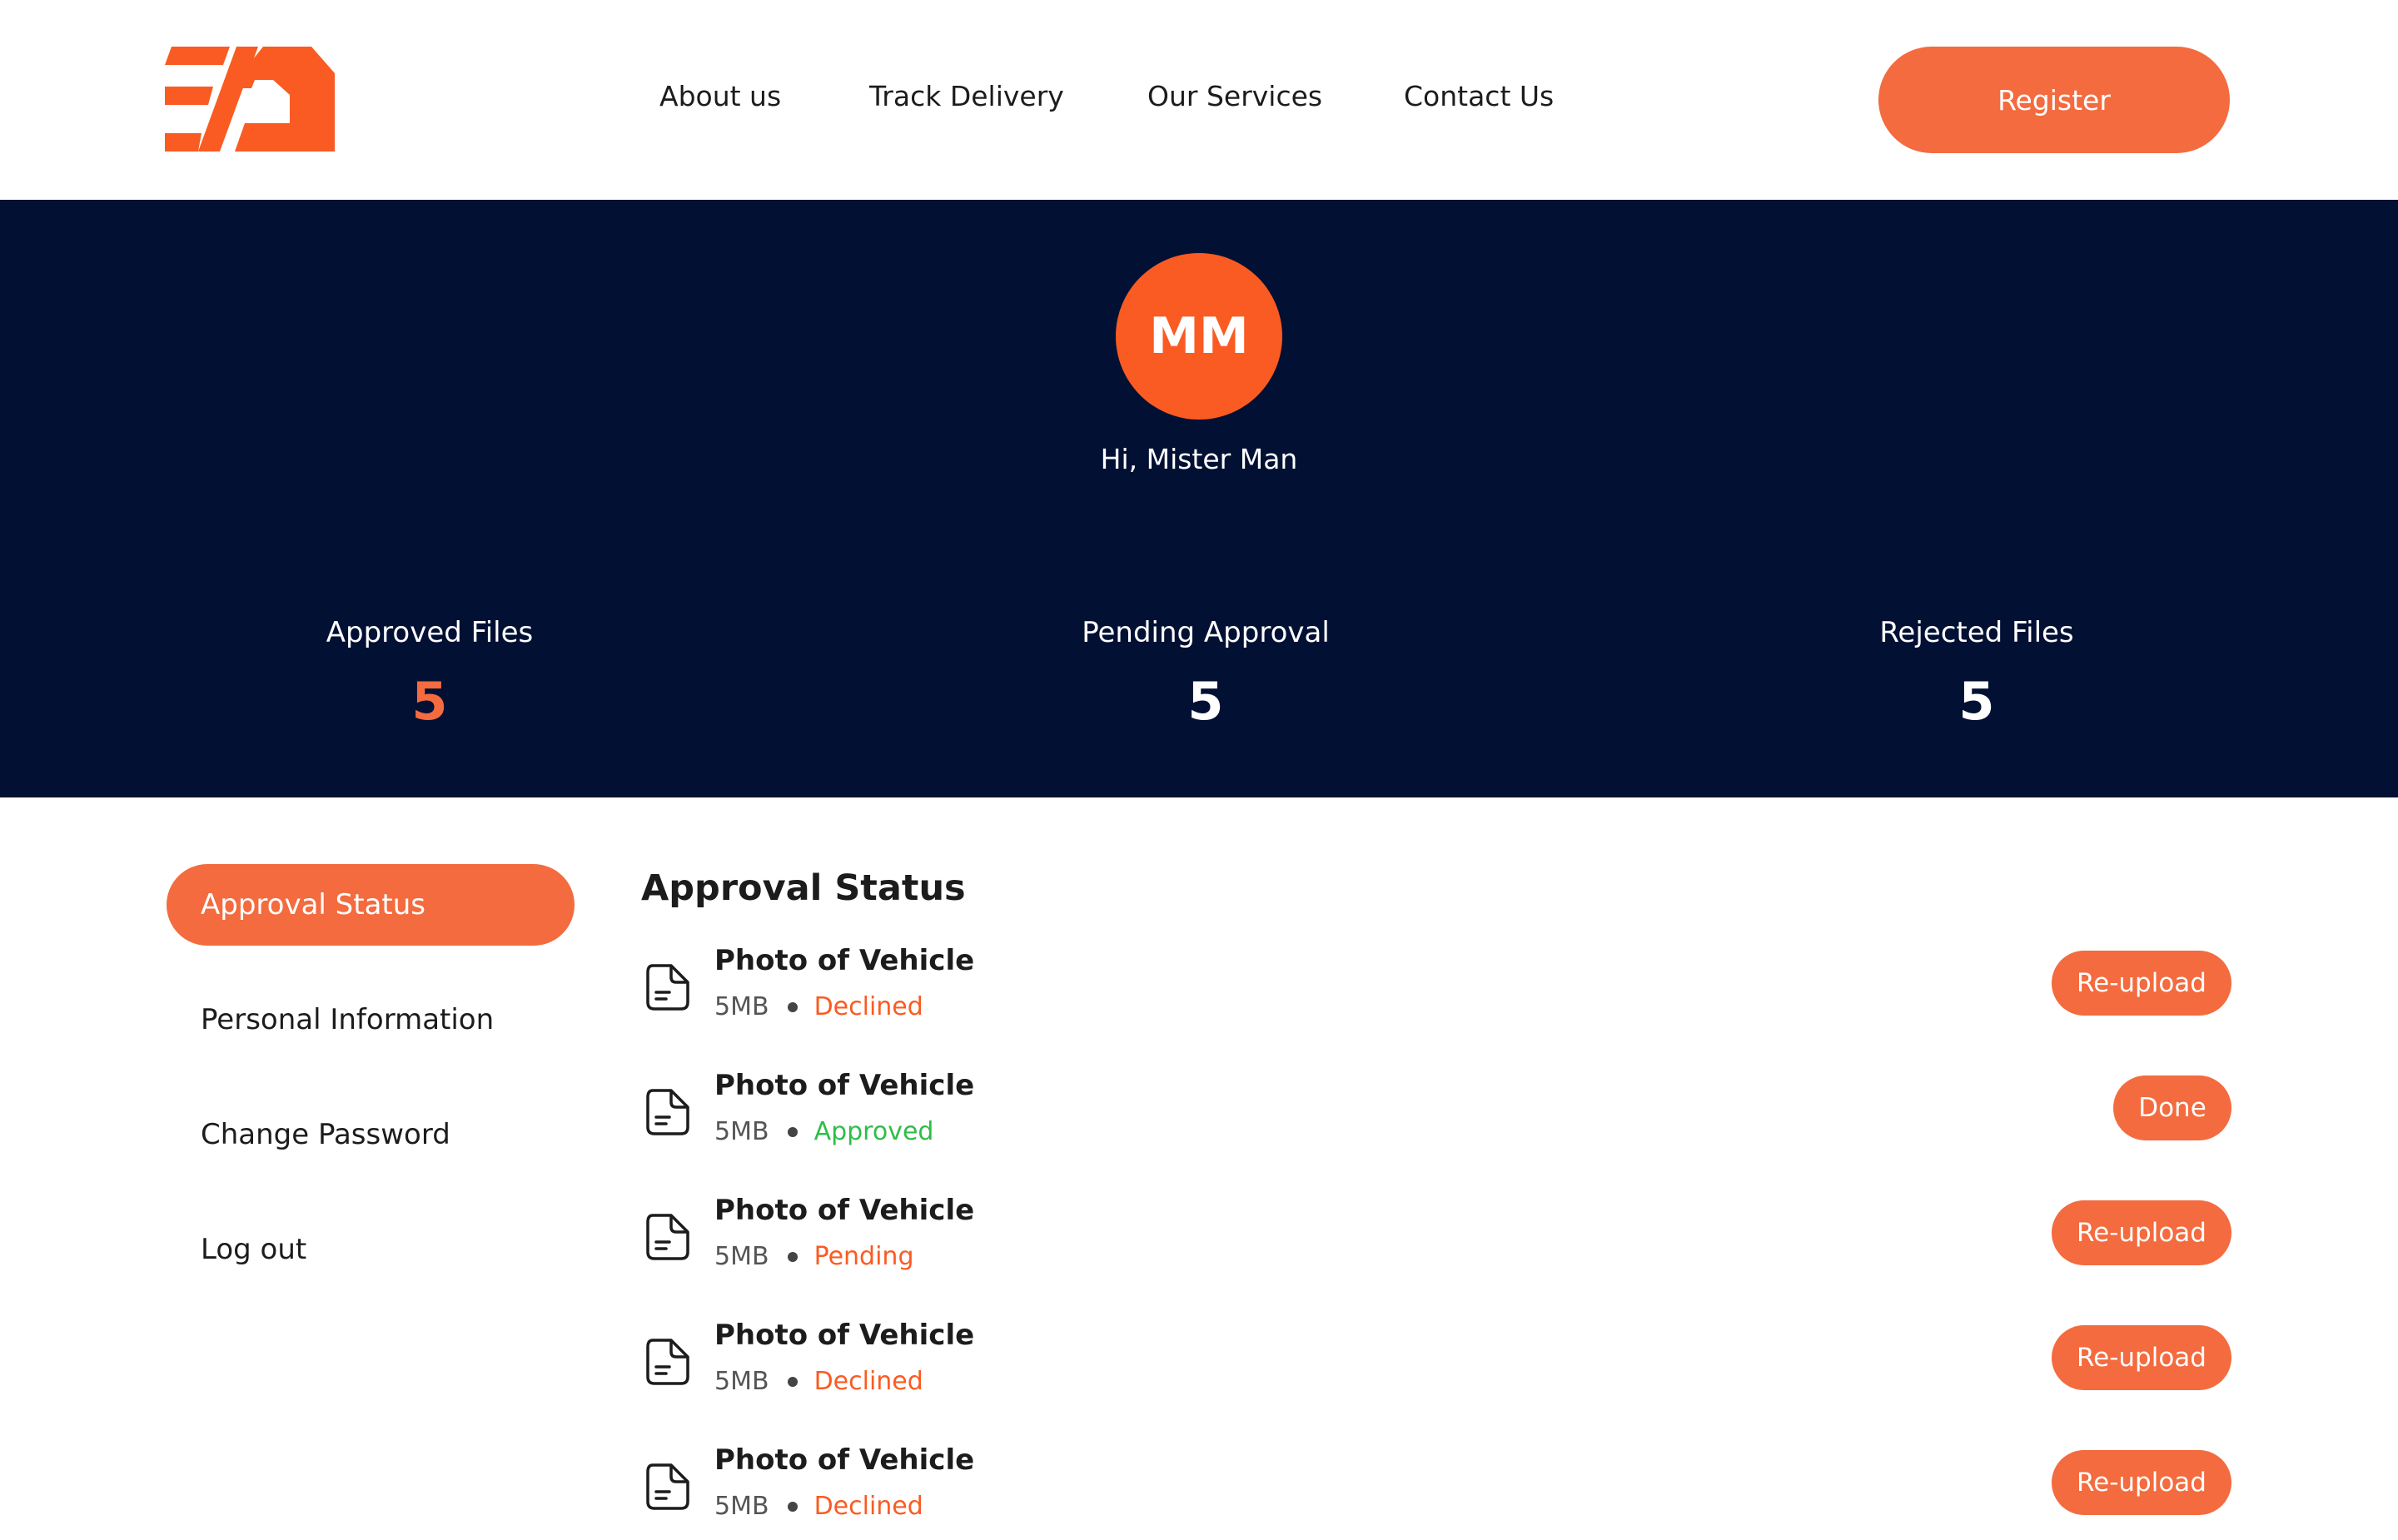 Image resolution: width=2398 pixels, height=1540 pixels. What do you see at coordinates (1436, 1240) in the screenshot?
I see `file-row: Photo of Vehicle 5MB Pending Re-upload` at bounding box center [1436, 1240].